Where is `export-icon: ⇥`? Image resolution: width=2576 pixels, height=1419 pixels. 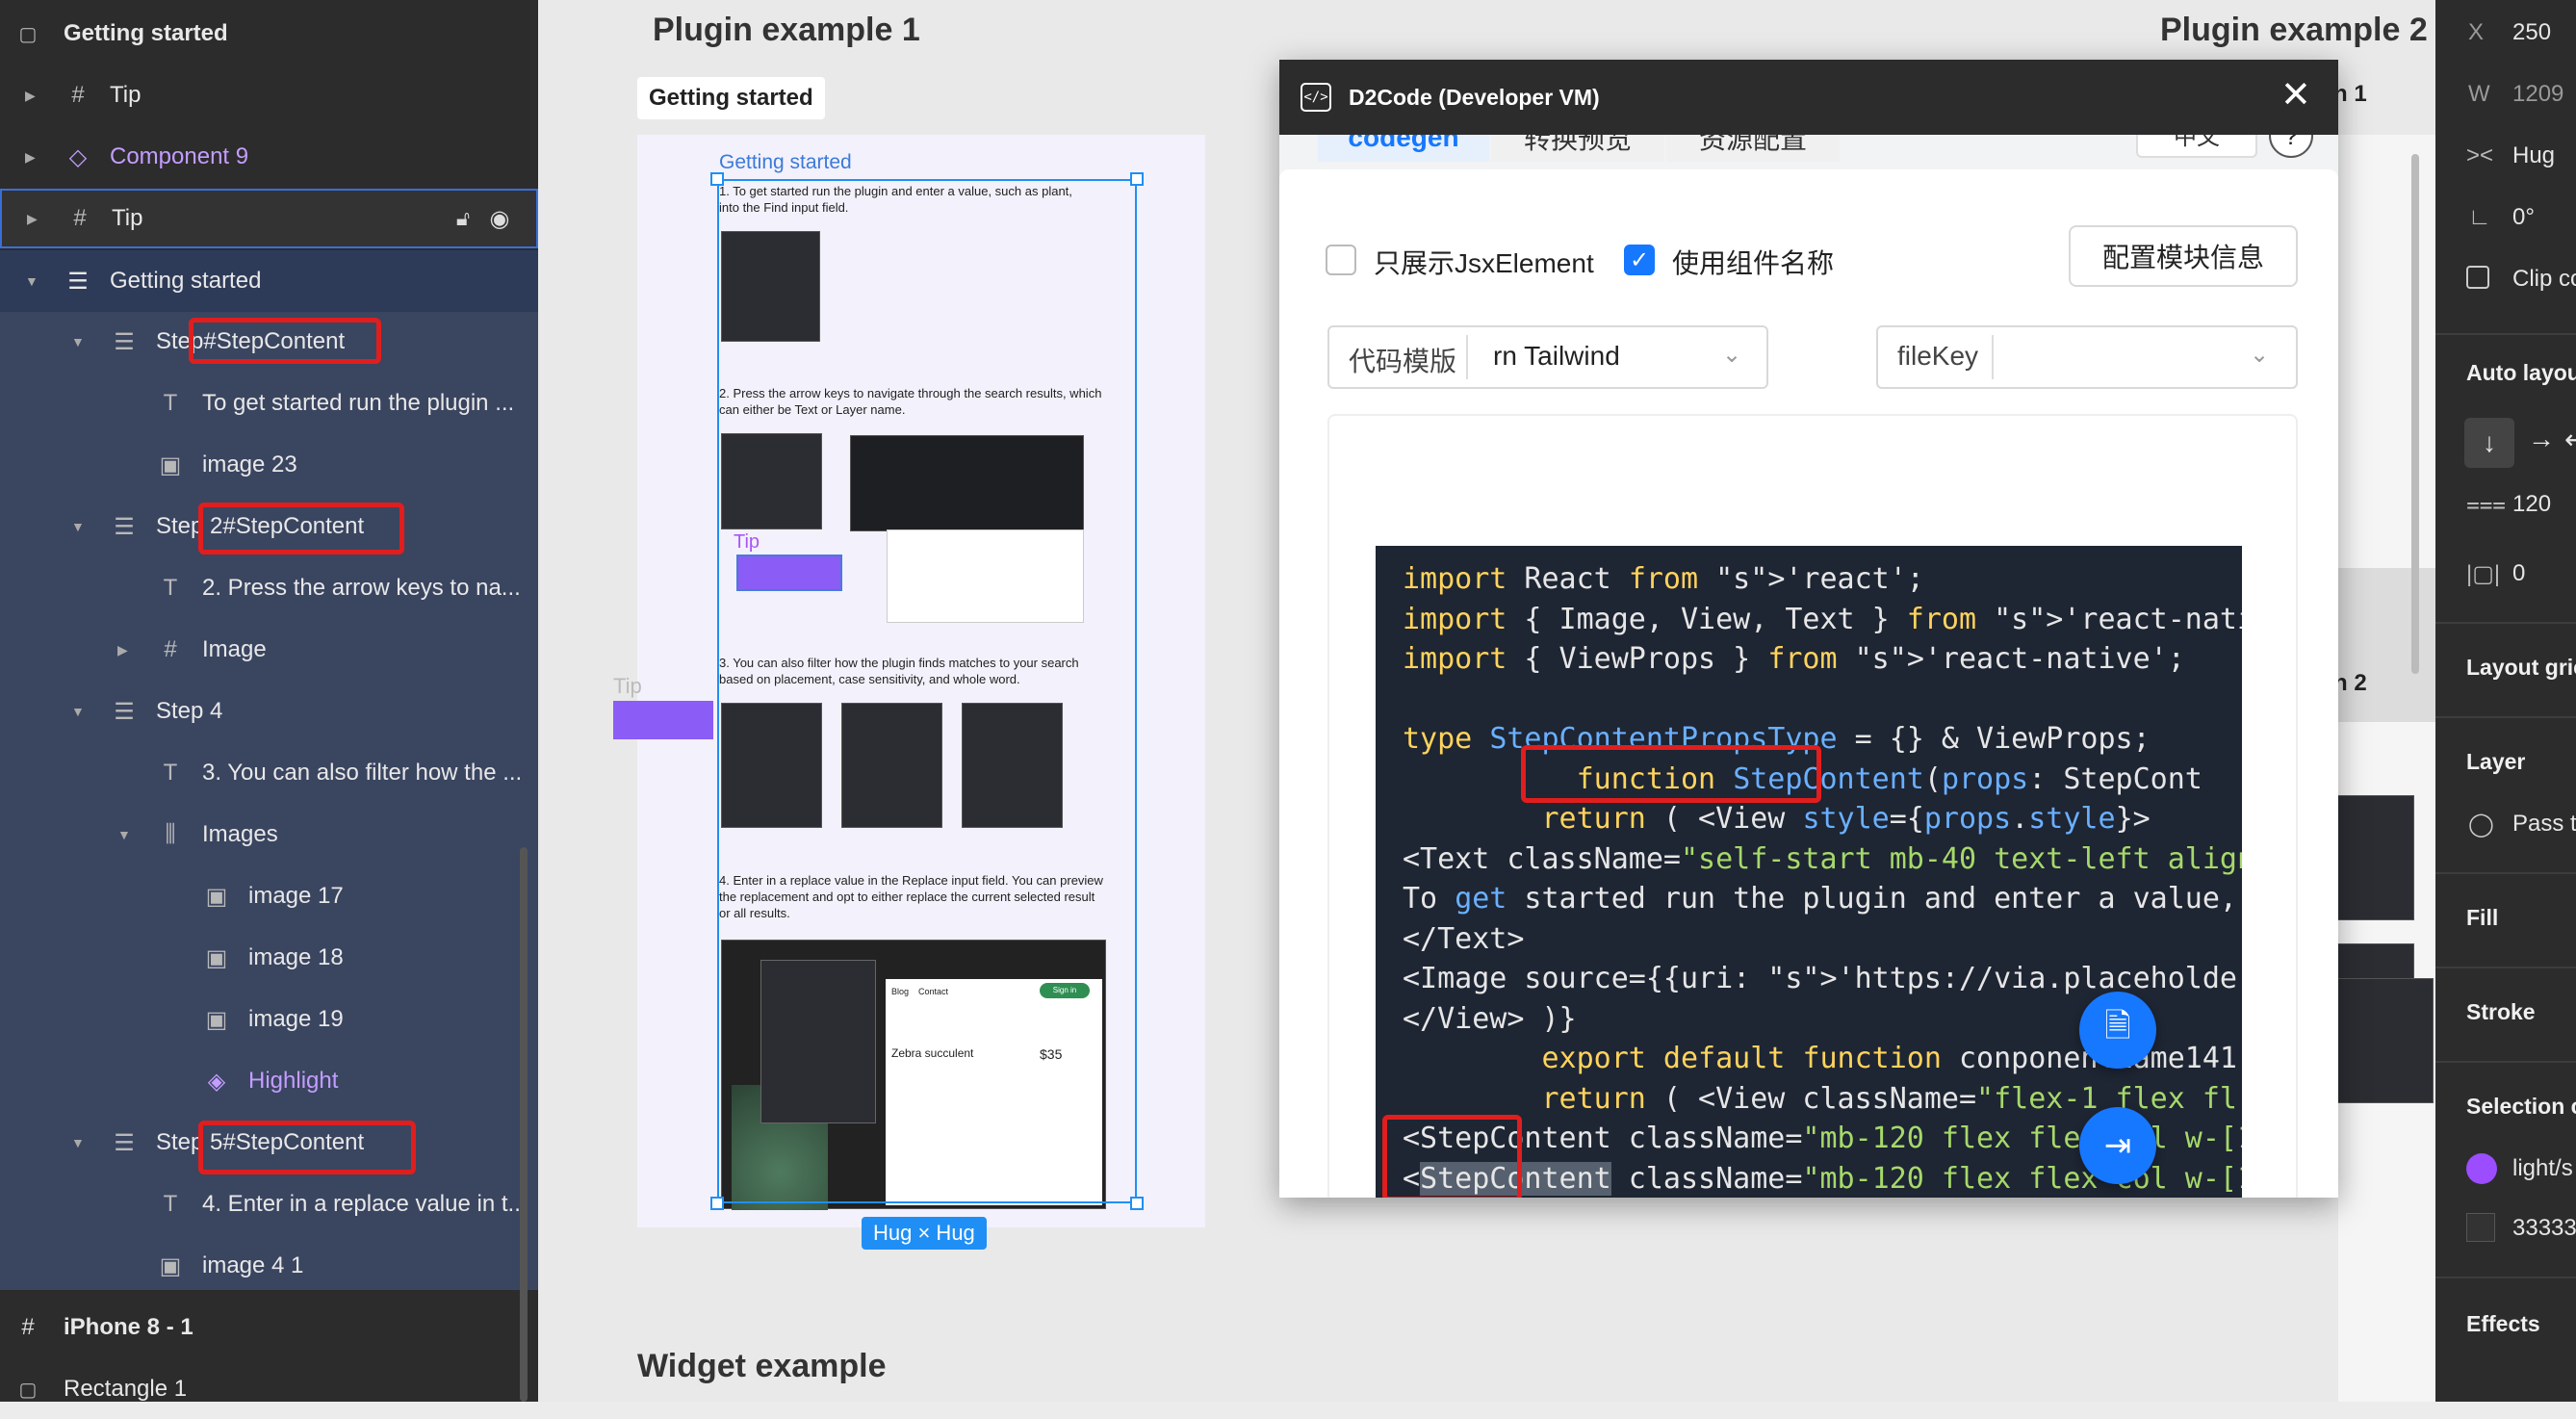 export-icon: ⇥ is located at coordinates (2118, 1145).